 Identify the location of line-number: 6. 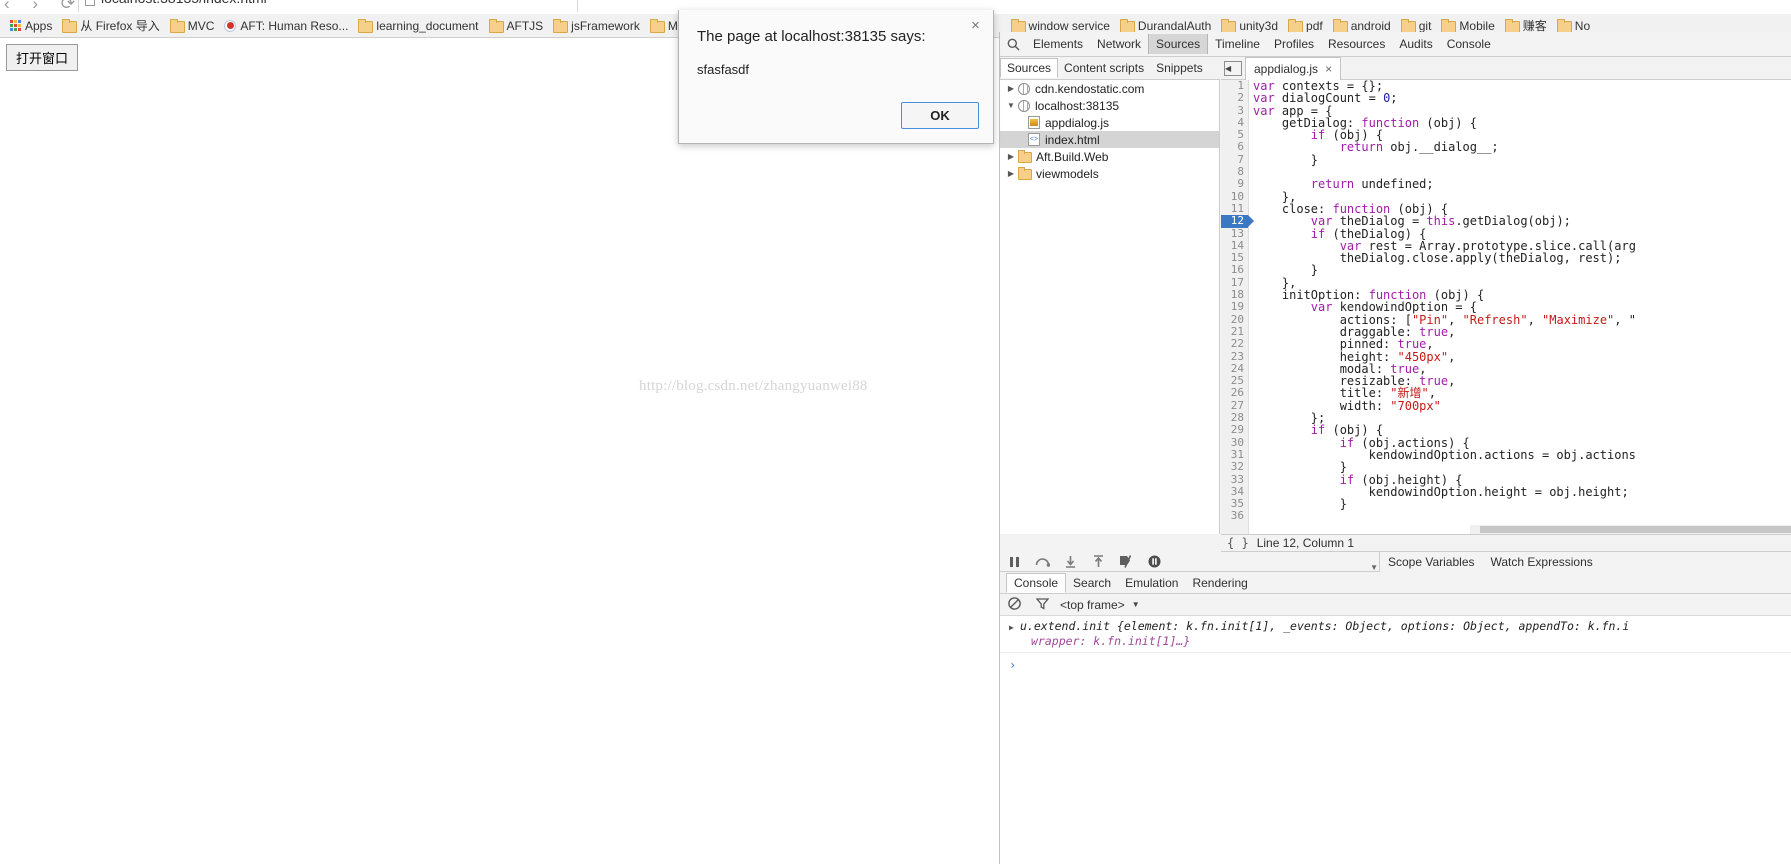
(1234, 147).